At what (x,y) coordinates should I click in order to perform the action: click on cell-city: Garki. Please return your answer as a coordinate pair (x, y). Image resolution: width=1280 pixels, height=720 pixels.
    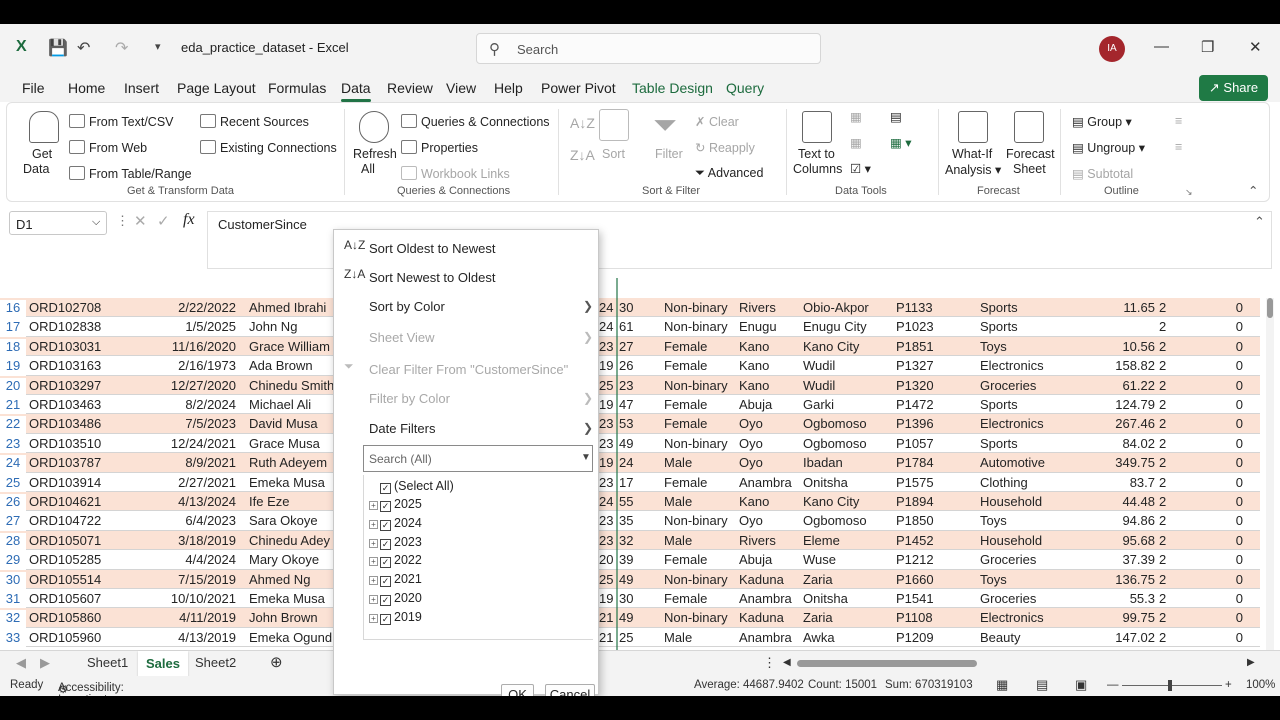
    Looking at the image, I should click on (848, 404).